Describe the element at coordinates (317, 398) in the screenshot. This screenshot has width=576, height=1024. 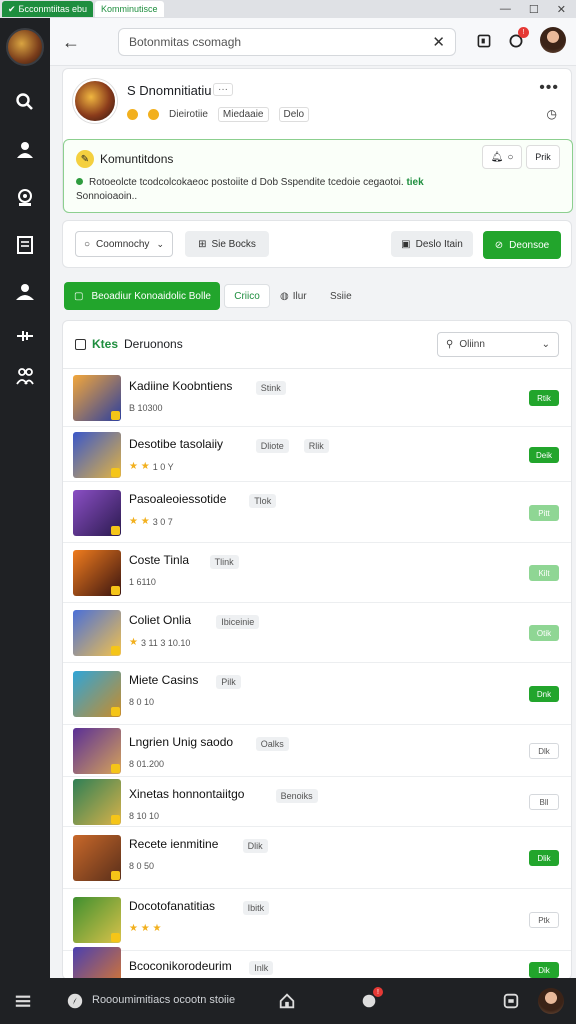
I see `list-item: Kadiine Koobntiens Stink B 10300 Rtik` at that location.